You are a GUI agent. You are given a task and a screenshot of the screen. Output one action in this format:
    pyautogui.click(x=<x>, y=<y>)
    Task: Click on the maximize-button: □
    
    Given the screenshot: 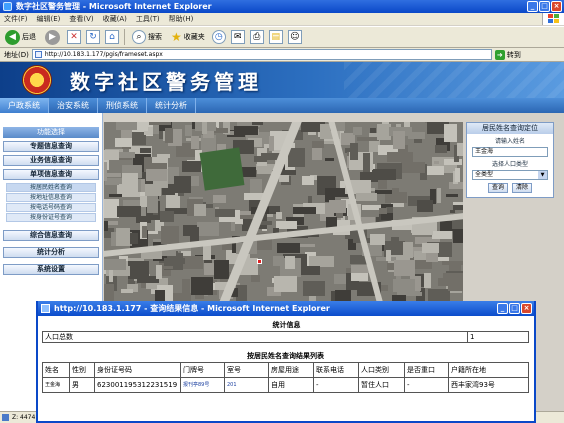 What is the action you would take?
    pyautogui.click(x=544, y=6)
    